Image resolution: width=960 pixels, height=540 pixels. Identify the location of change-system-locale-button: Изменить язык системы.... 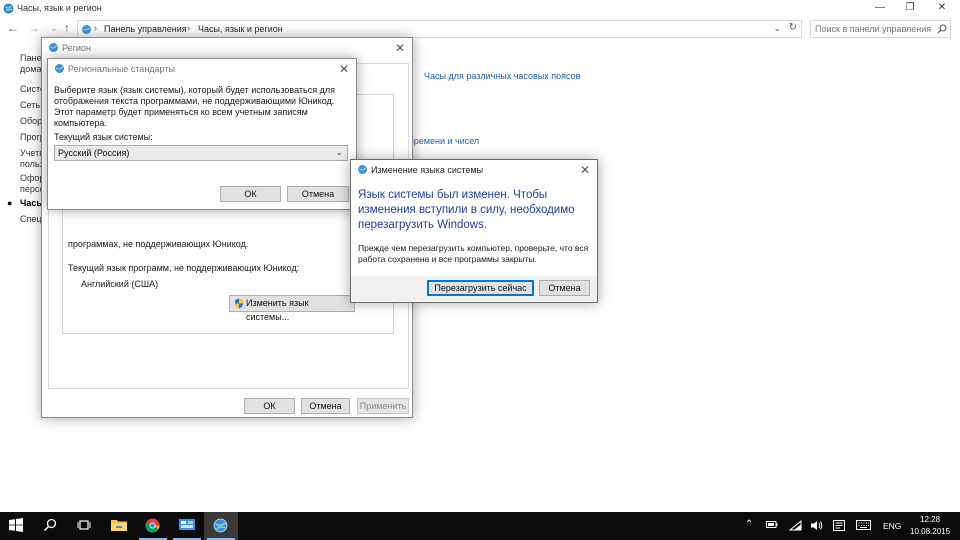
(292, 308).